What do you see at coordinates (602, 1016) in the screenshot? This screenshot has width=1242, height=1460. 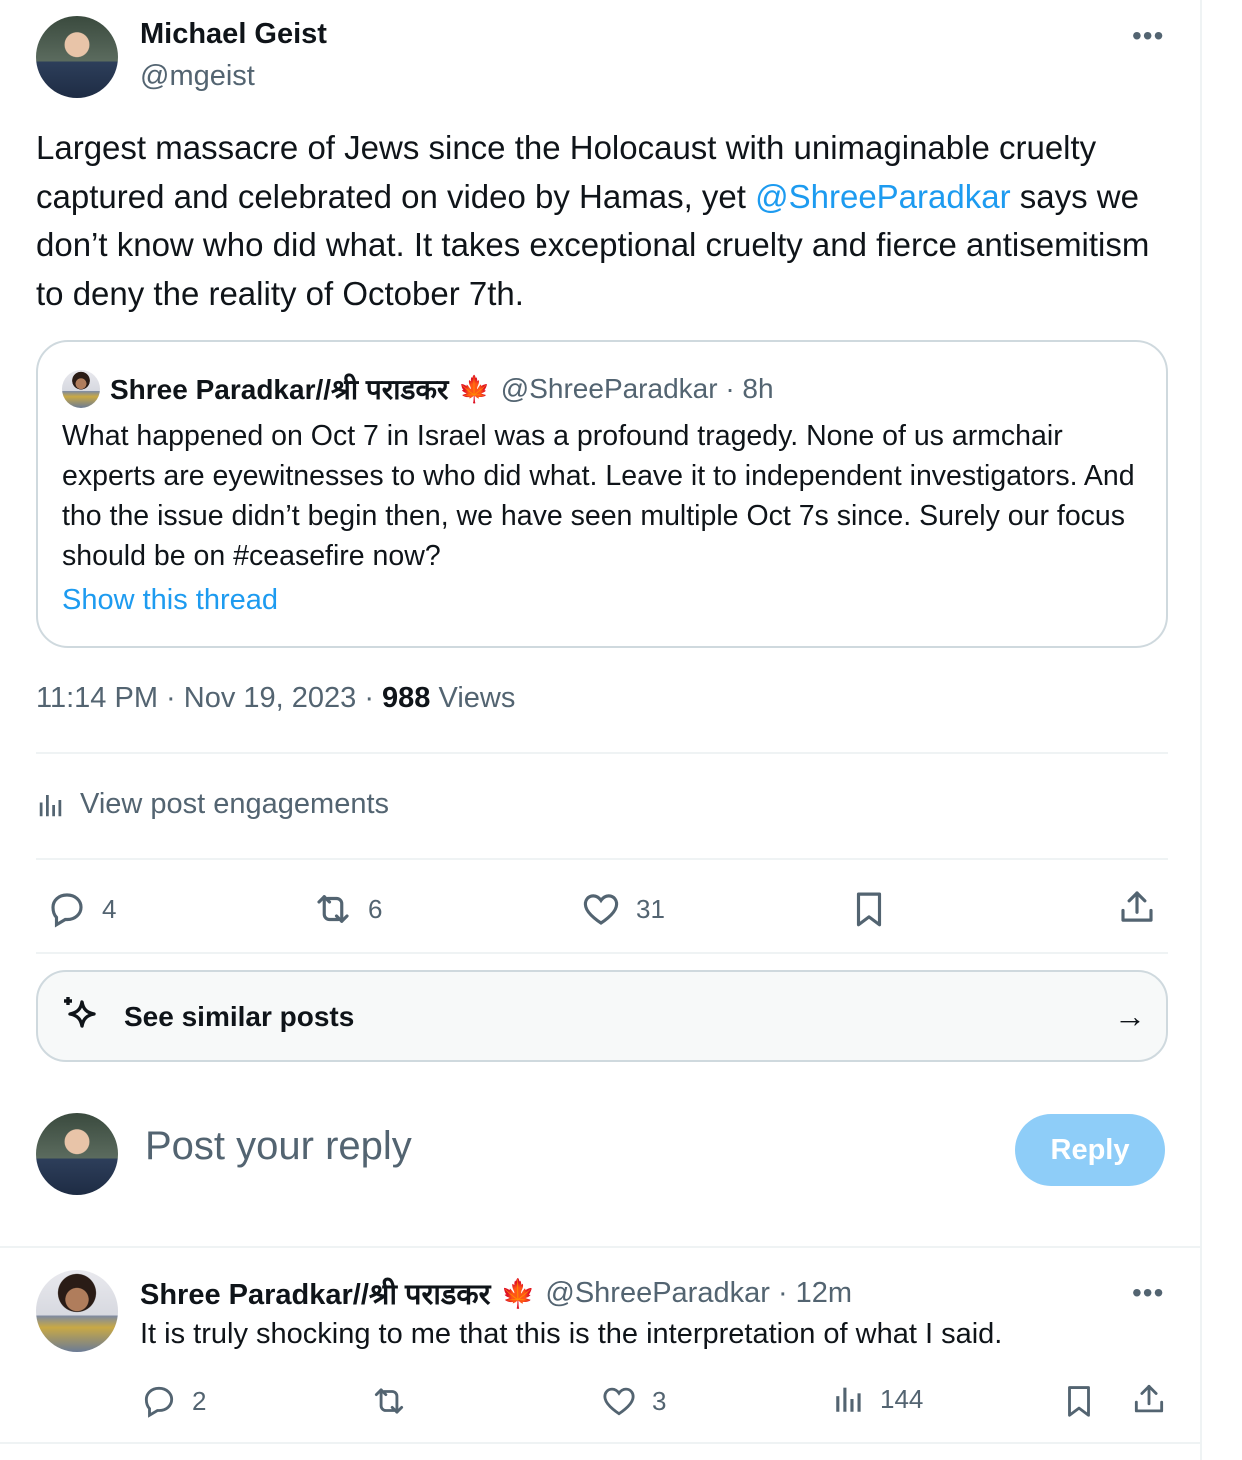 I see `see-similar-posts-button: See similar posts →` at bounding box center [602, 1016].